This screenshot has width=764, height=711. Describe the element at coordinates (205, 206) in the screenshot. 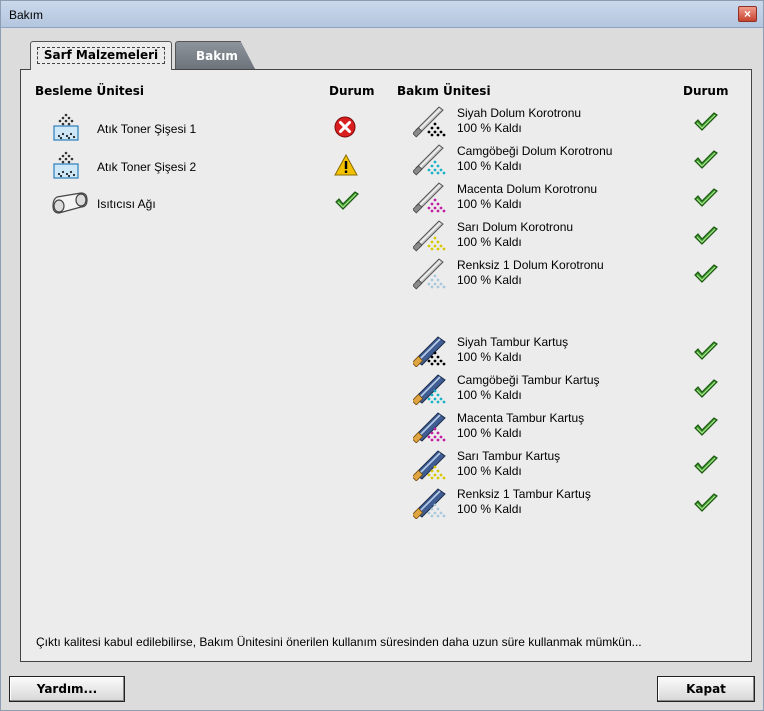

I see `supply-item-row: Isıtıcısı Ağı` at that location.